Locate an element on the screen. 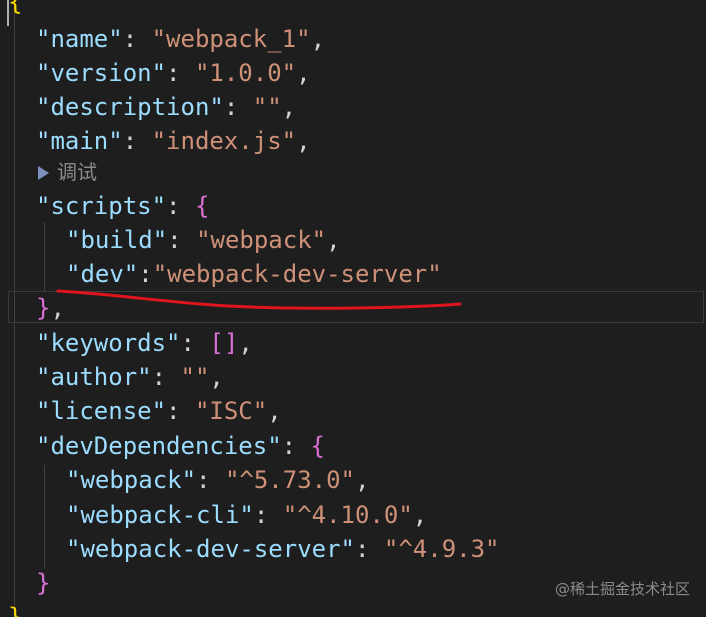 The image size is (706, 617). code-line: "license": "ISC", is located at coordinates (141, 411).